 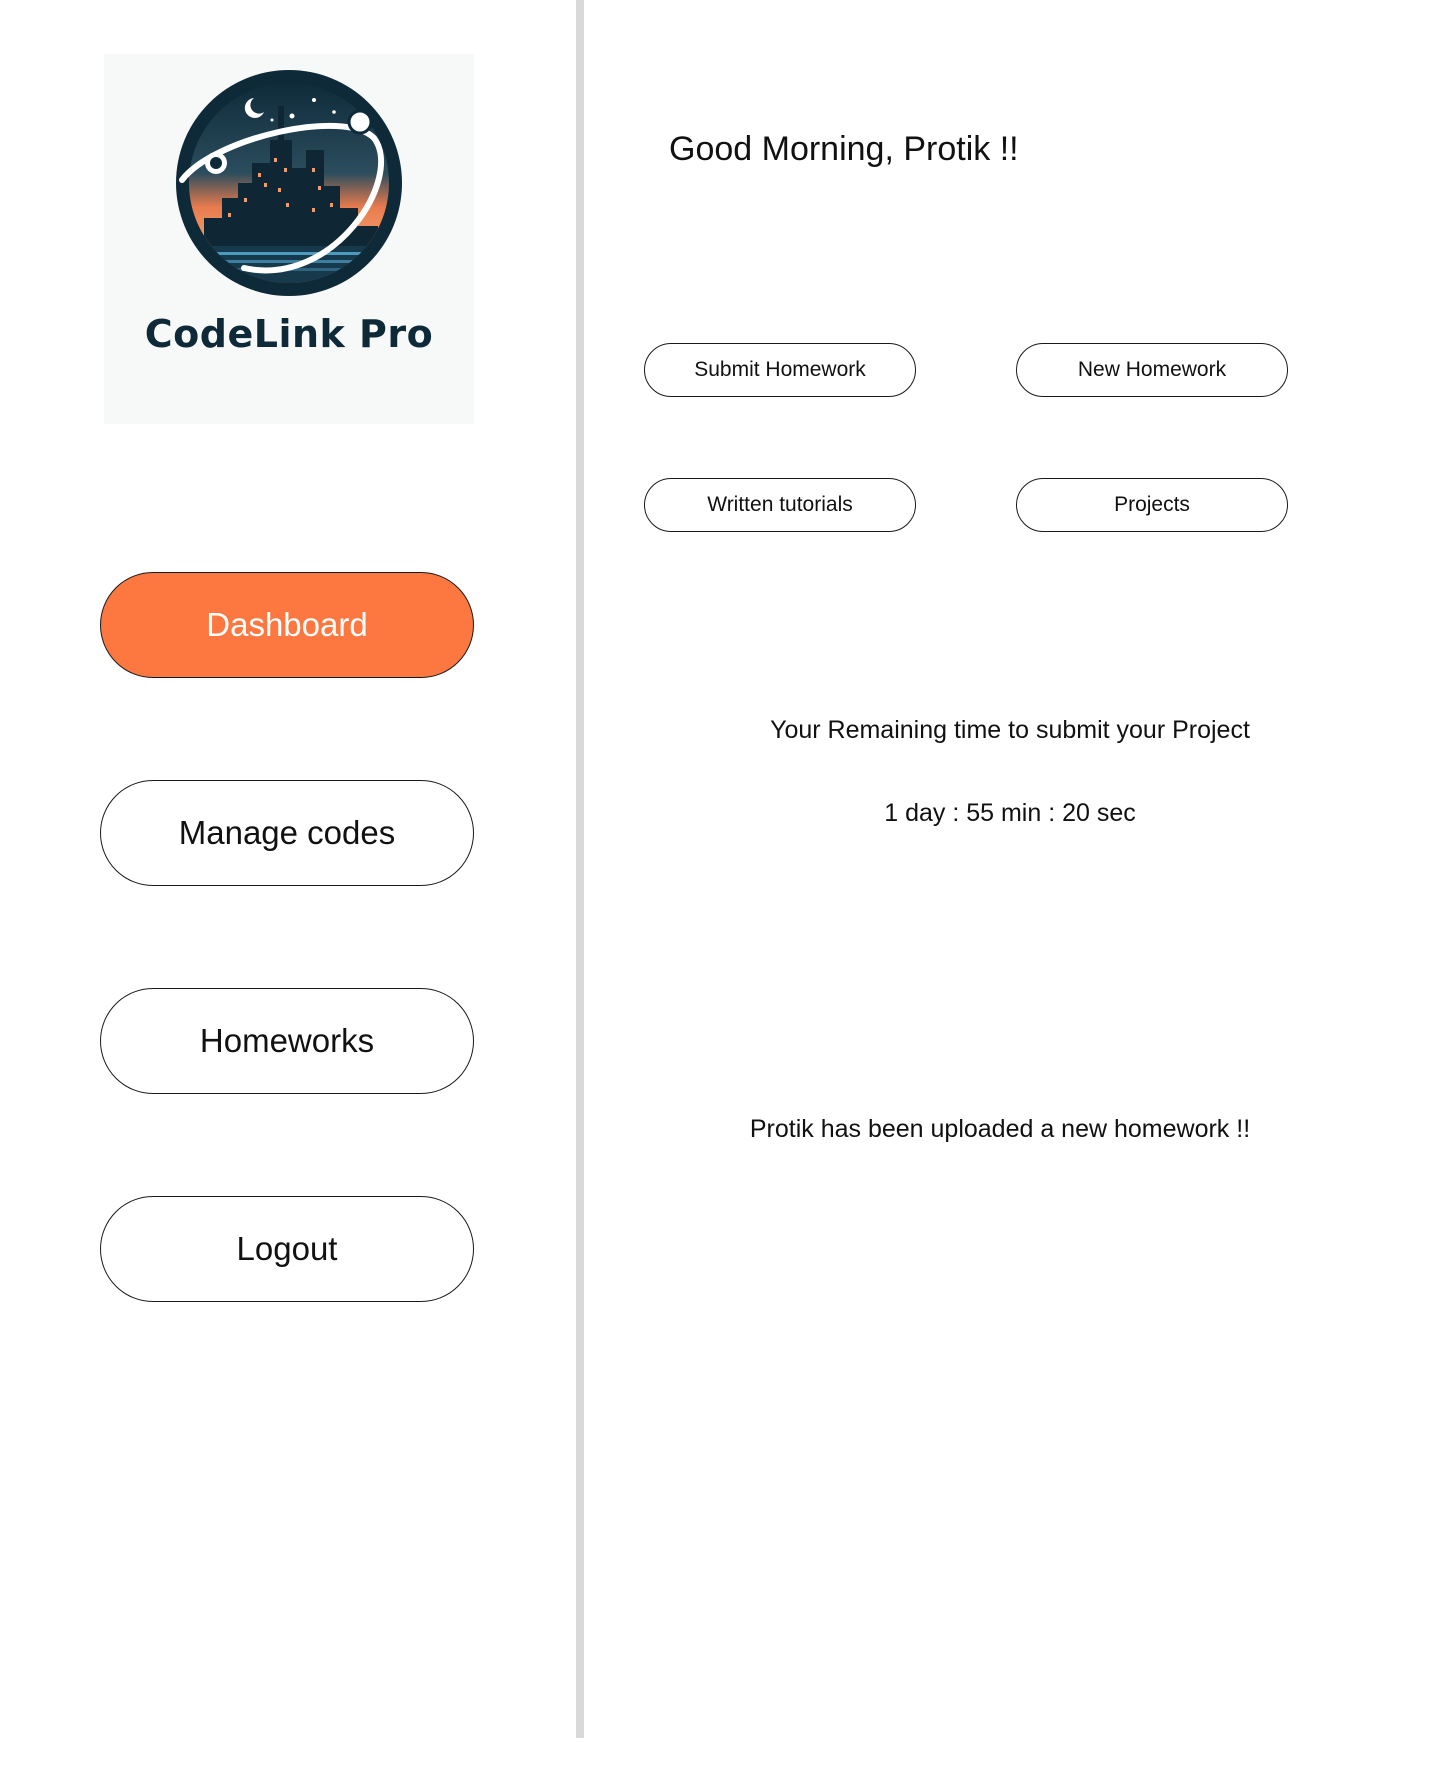 What do you see at coordinates (1152, 505) in the screenshot?
I see `projects-button: Projects` at bounding box center [1152, 505].